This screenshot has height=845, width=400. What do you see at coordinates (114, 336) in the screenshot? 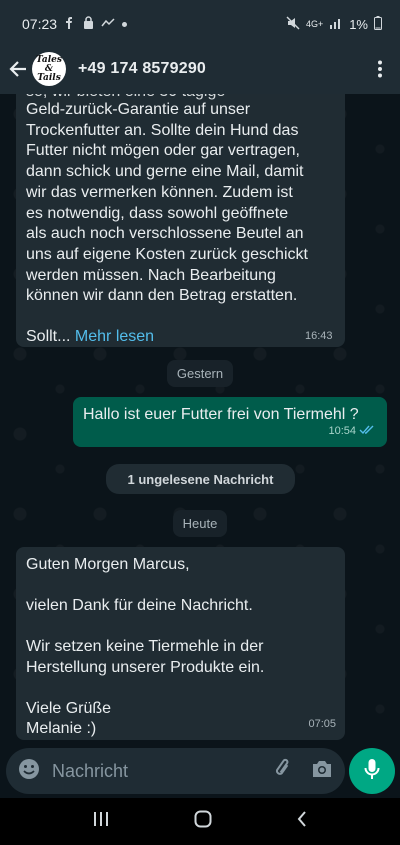
I see `read-more-link: Mehr lesen` at bounding box center [114, 336].